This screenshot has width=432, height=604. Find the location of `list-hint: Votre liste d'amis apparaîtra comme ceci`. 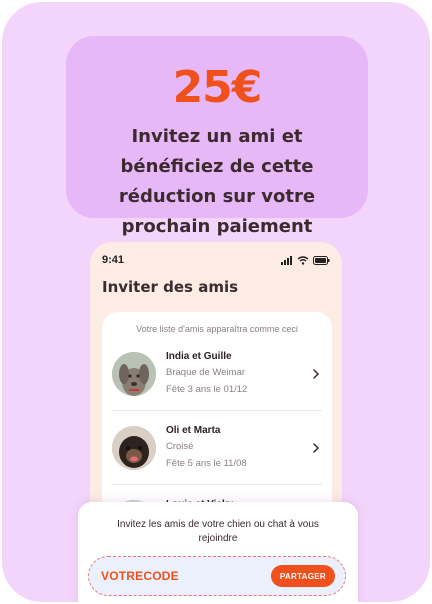

list-hint: Votre liste d'amis apparaîtra comme ceci is located at coordinates (217, 329).